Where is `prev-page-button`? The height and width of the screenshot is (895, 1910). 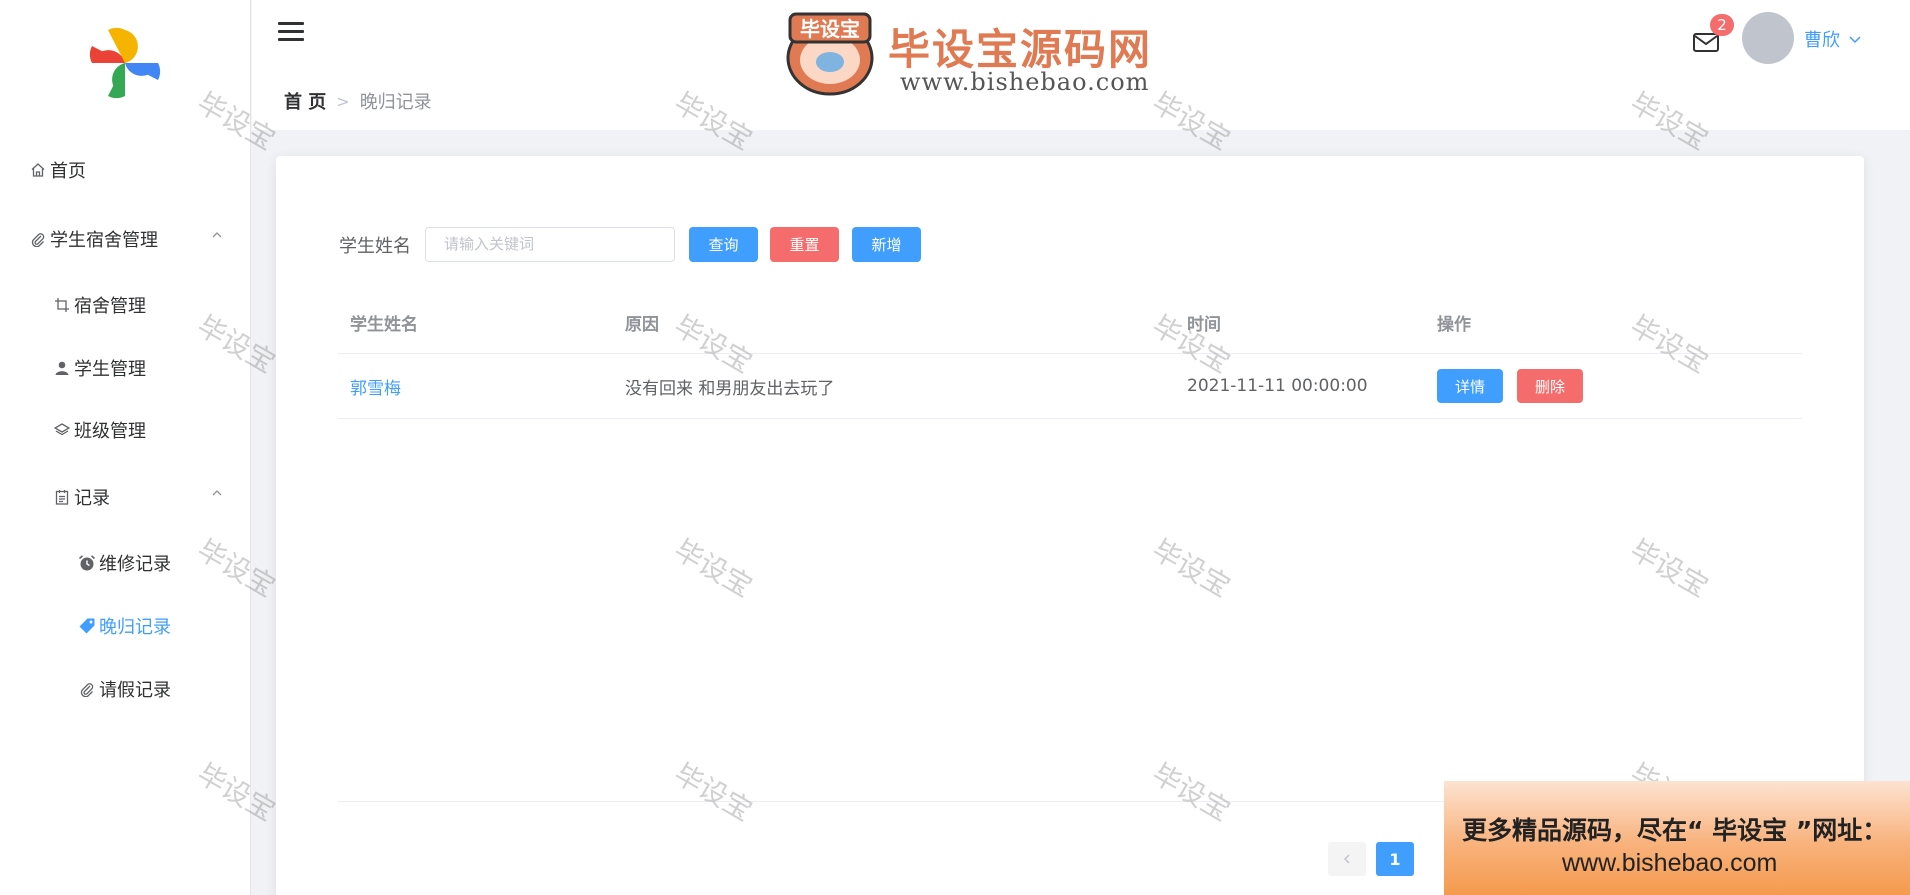
prev-page-button is located at coordinates (1347, 859).